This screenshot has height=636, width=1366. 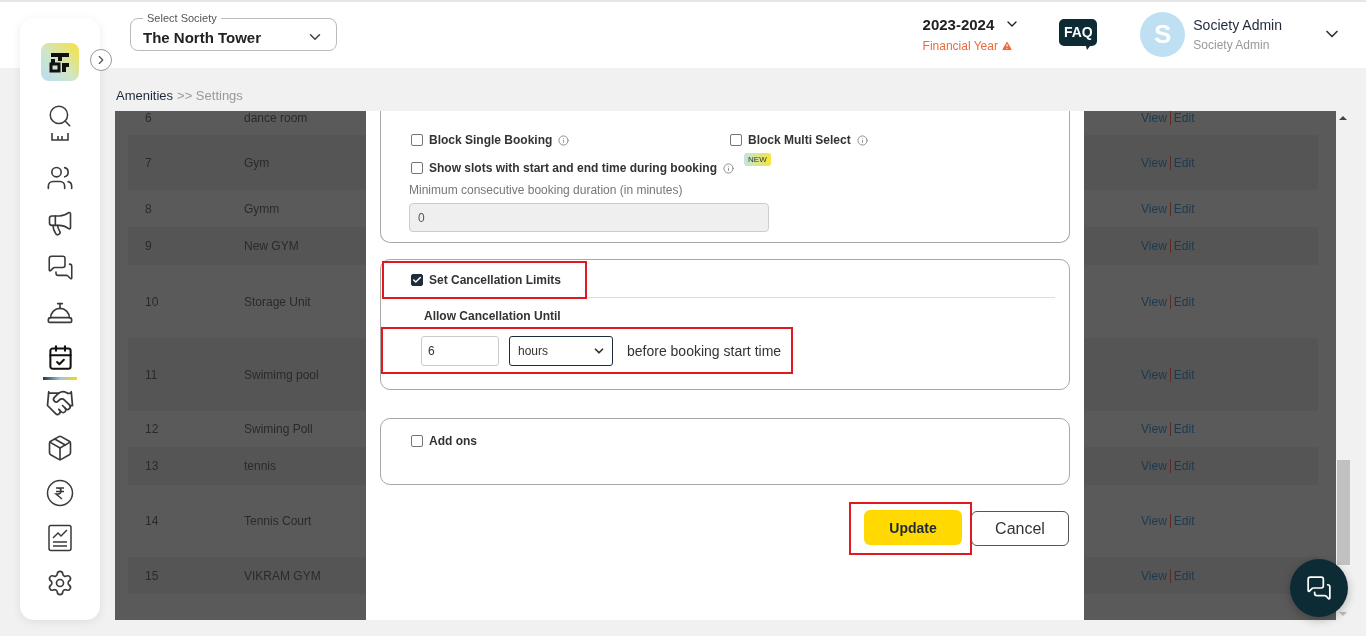 I want to click on user-name: Society Admin, so click(x=1237, y=24).